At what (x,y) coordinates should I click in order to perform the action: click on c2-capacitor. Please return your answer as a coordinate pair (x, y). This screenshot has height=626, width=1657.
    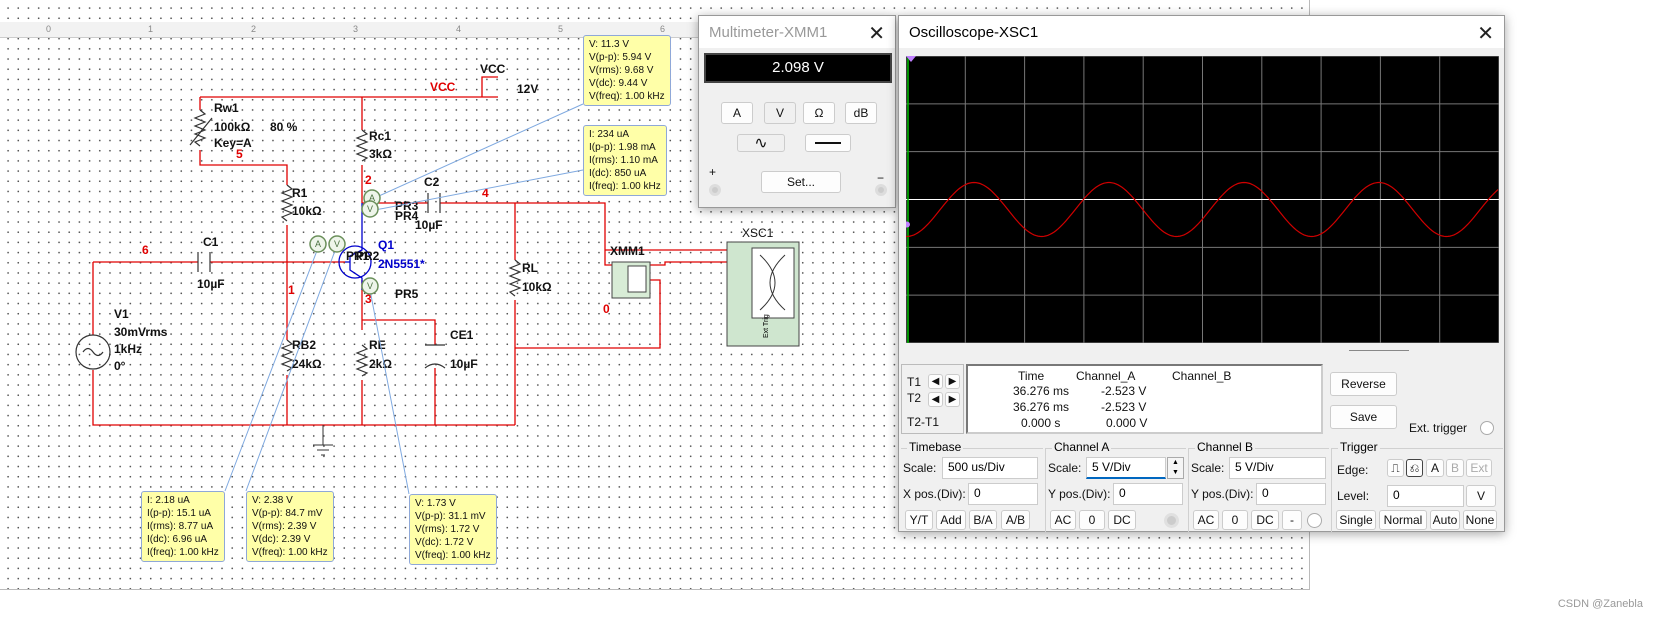
    Looking at the image, I should click on (434, 203).